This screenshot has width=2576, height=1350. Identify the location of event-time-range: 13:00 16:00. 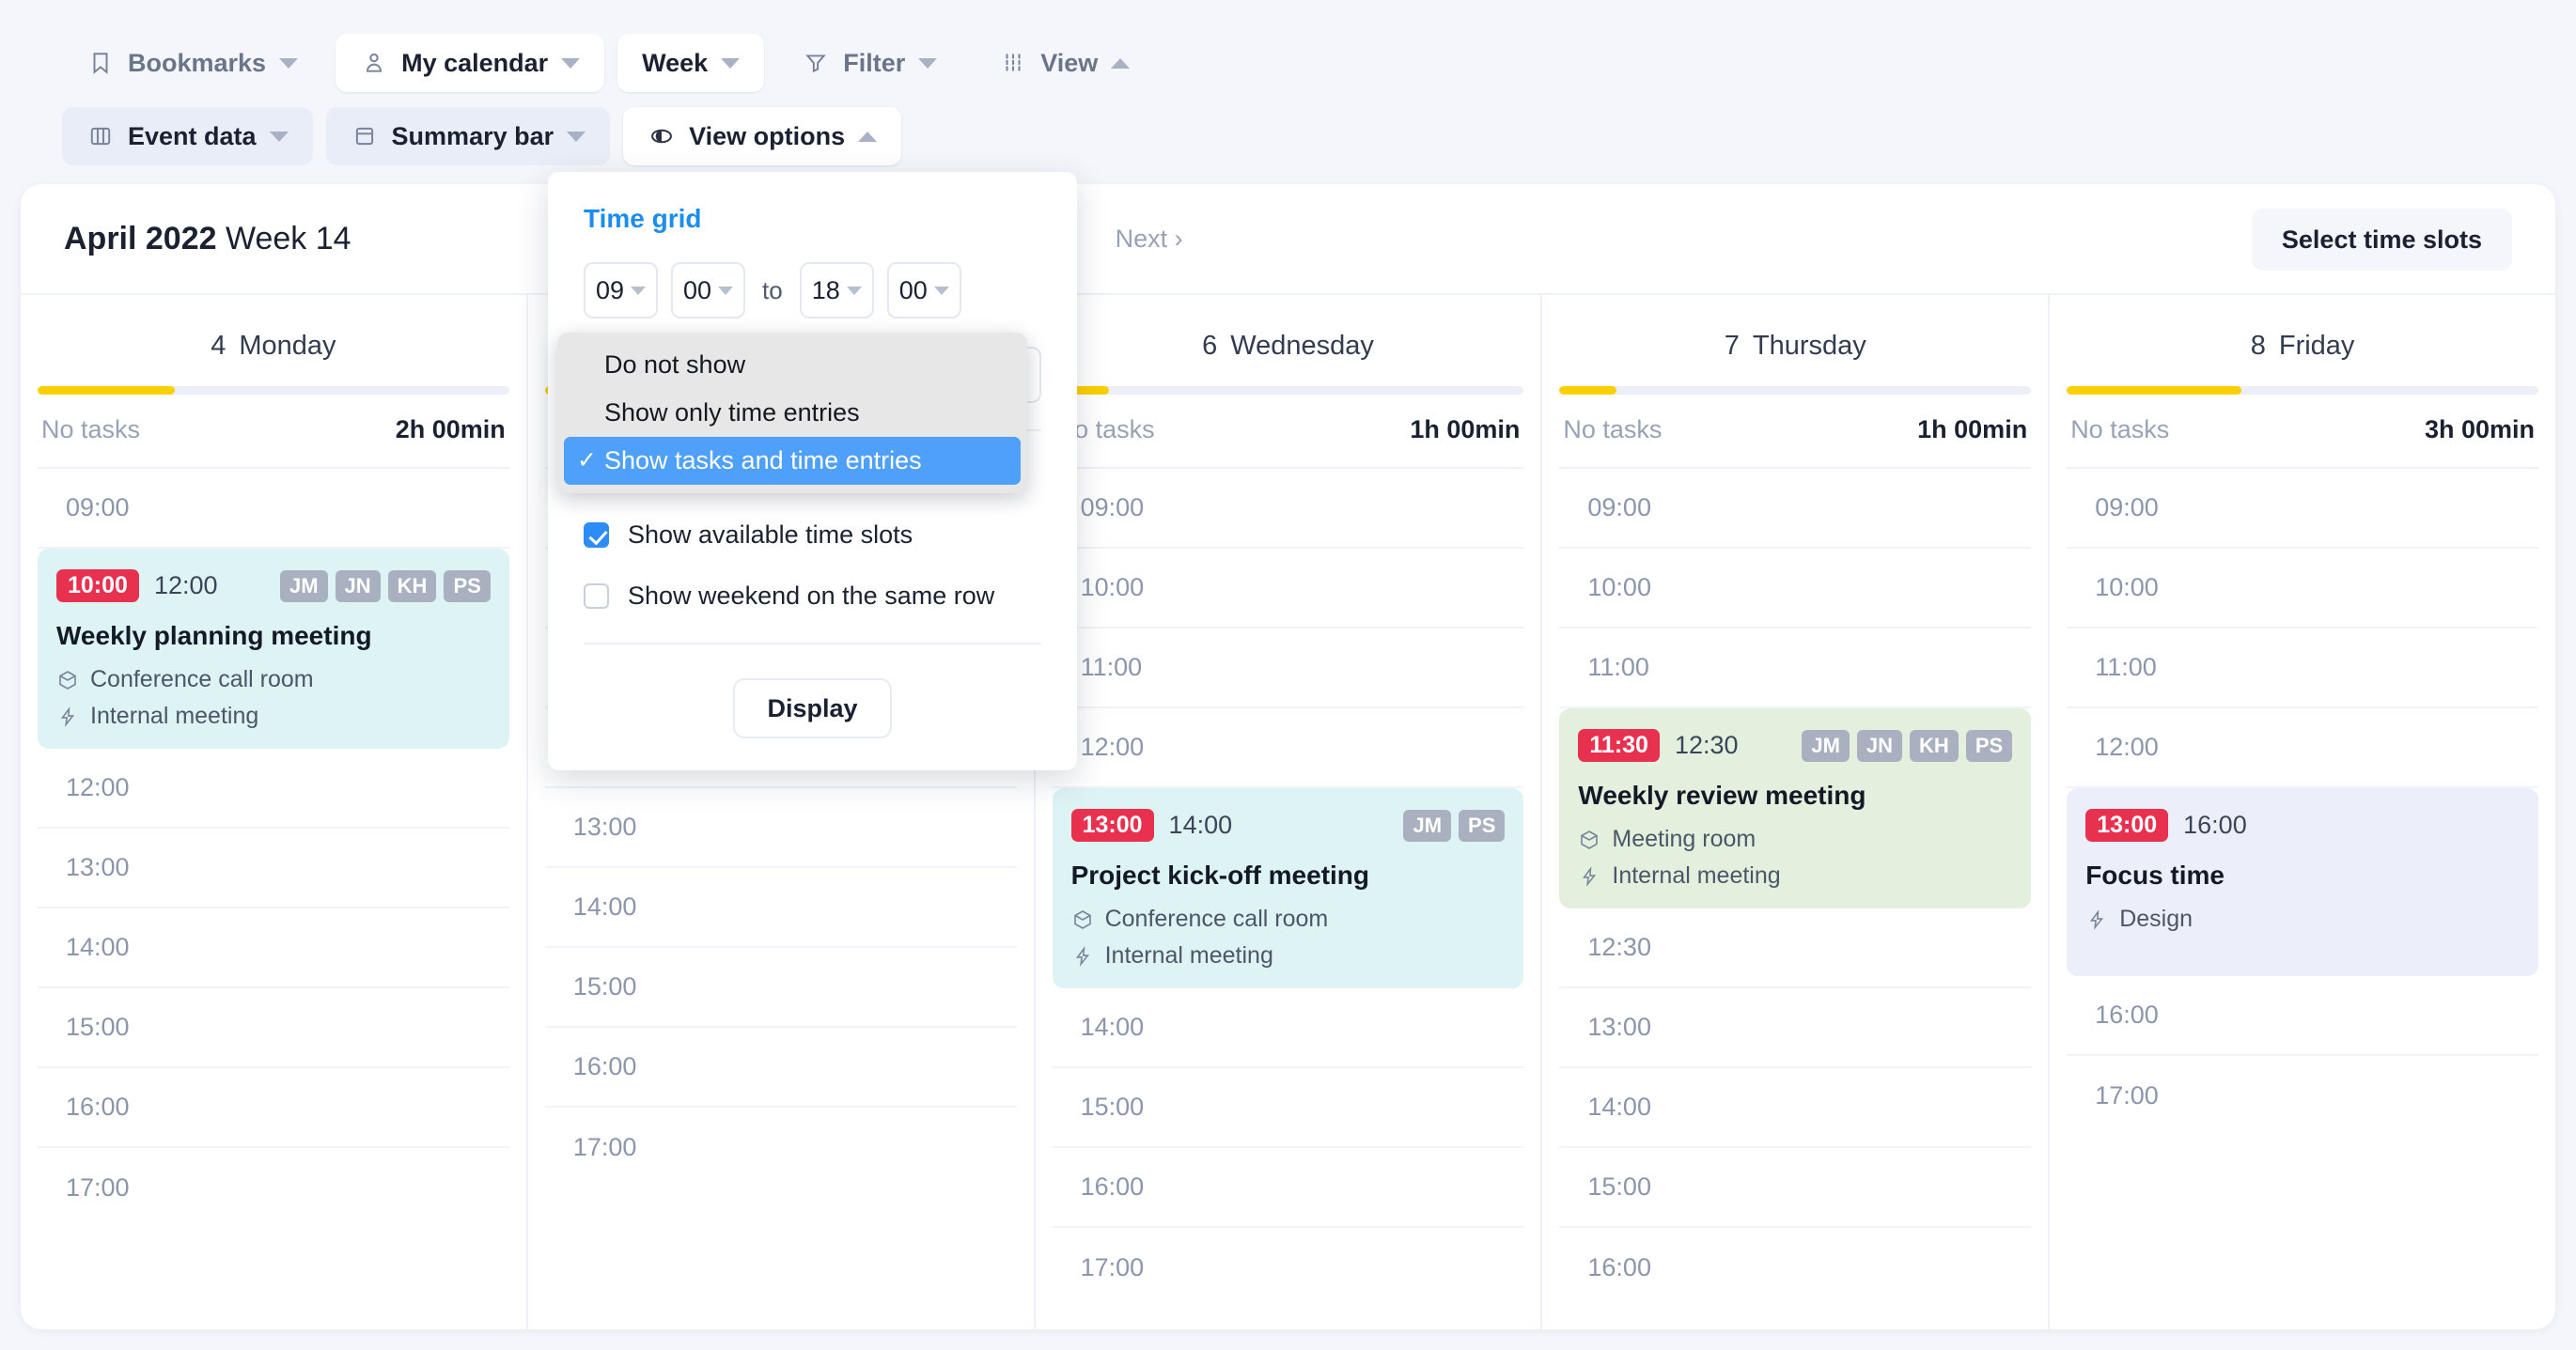
(2166, 826).